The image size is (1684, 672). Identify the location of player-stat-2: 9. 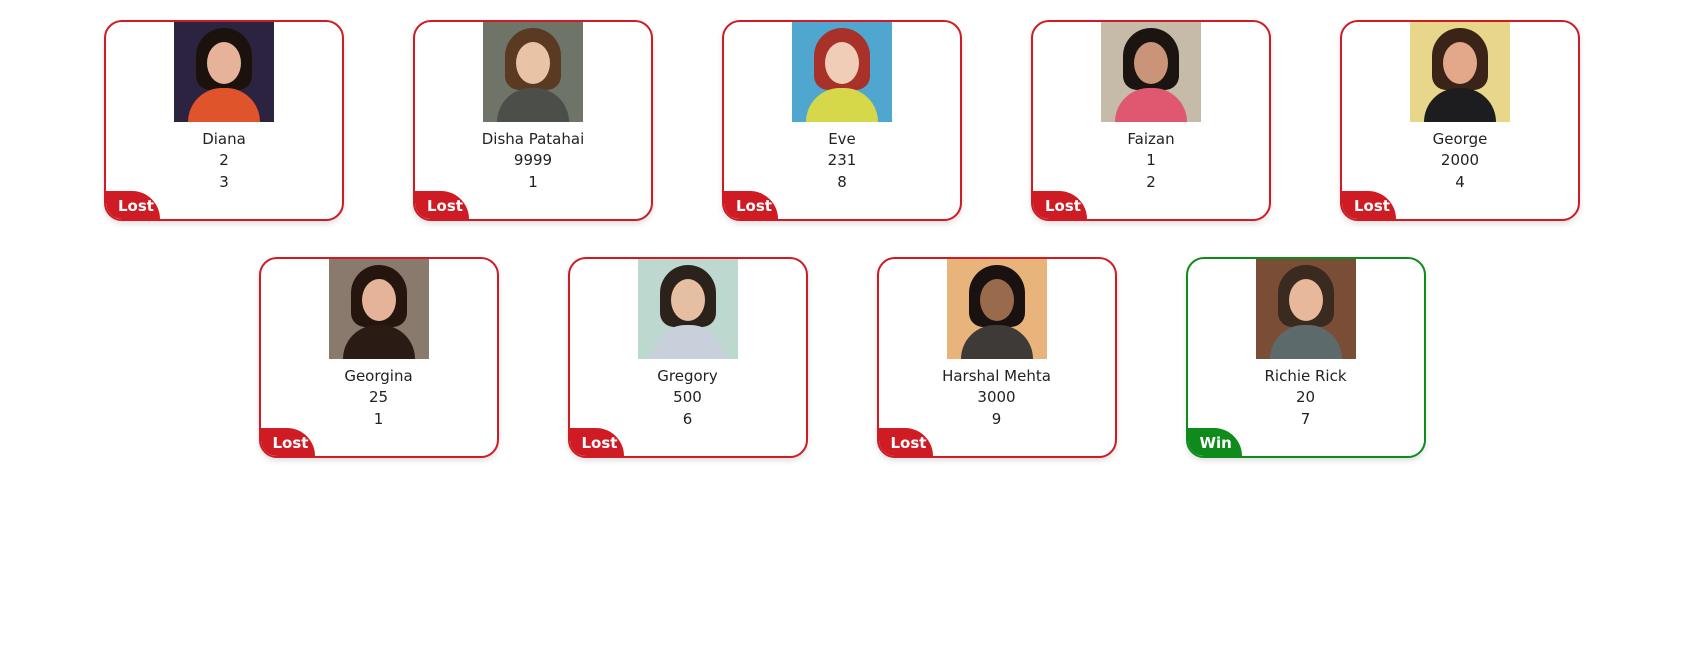
(996, 419).